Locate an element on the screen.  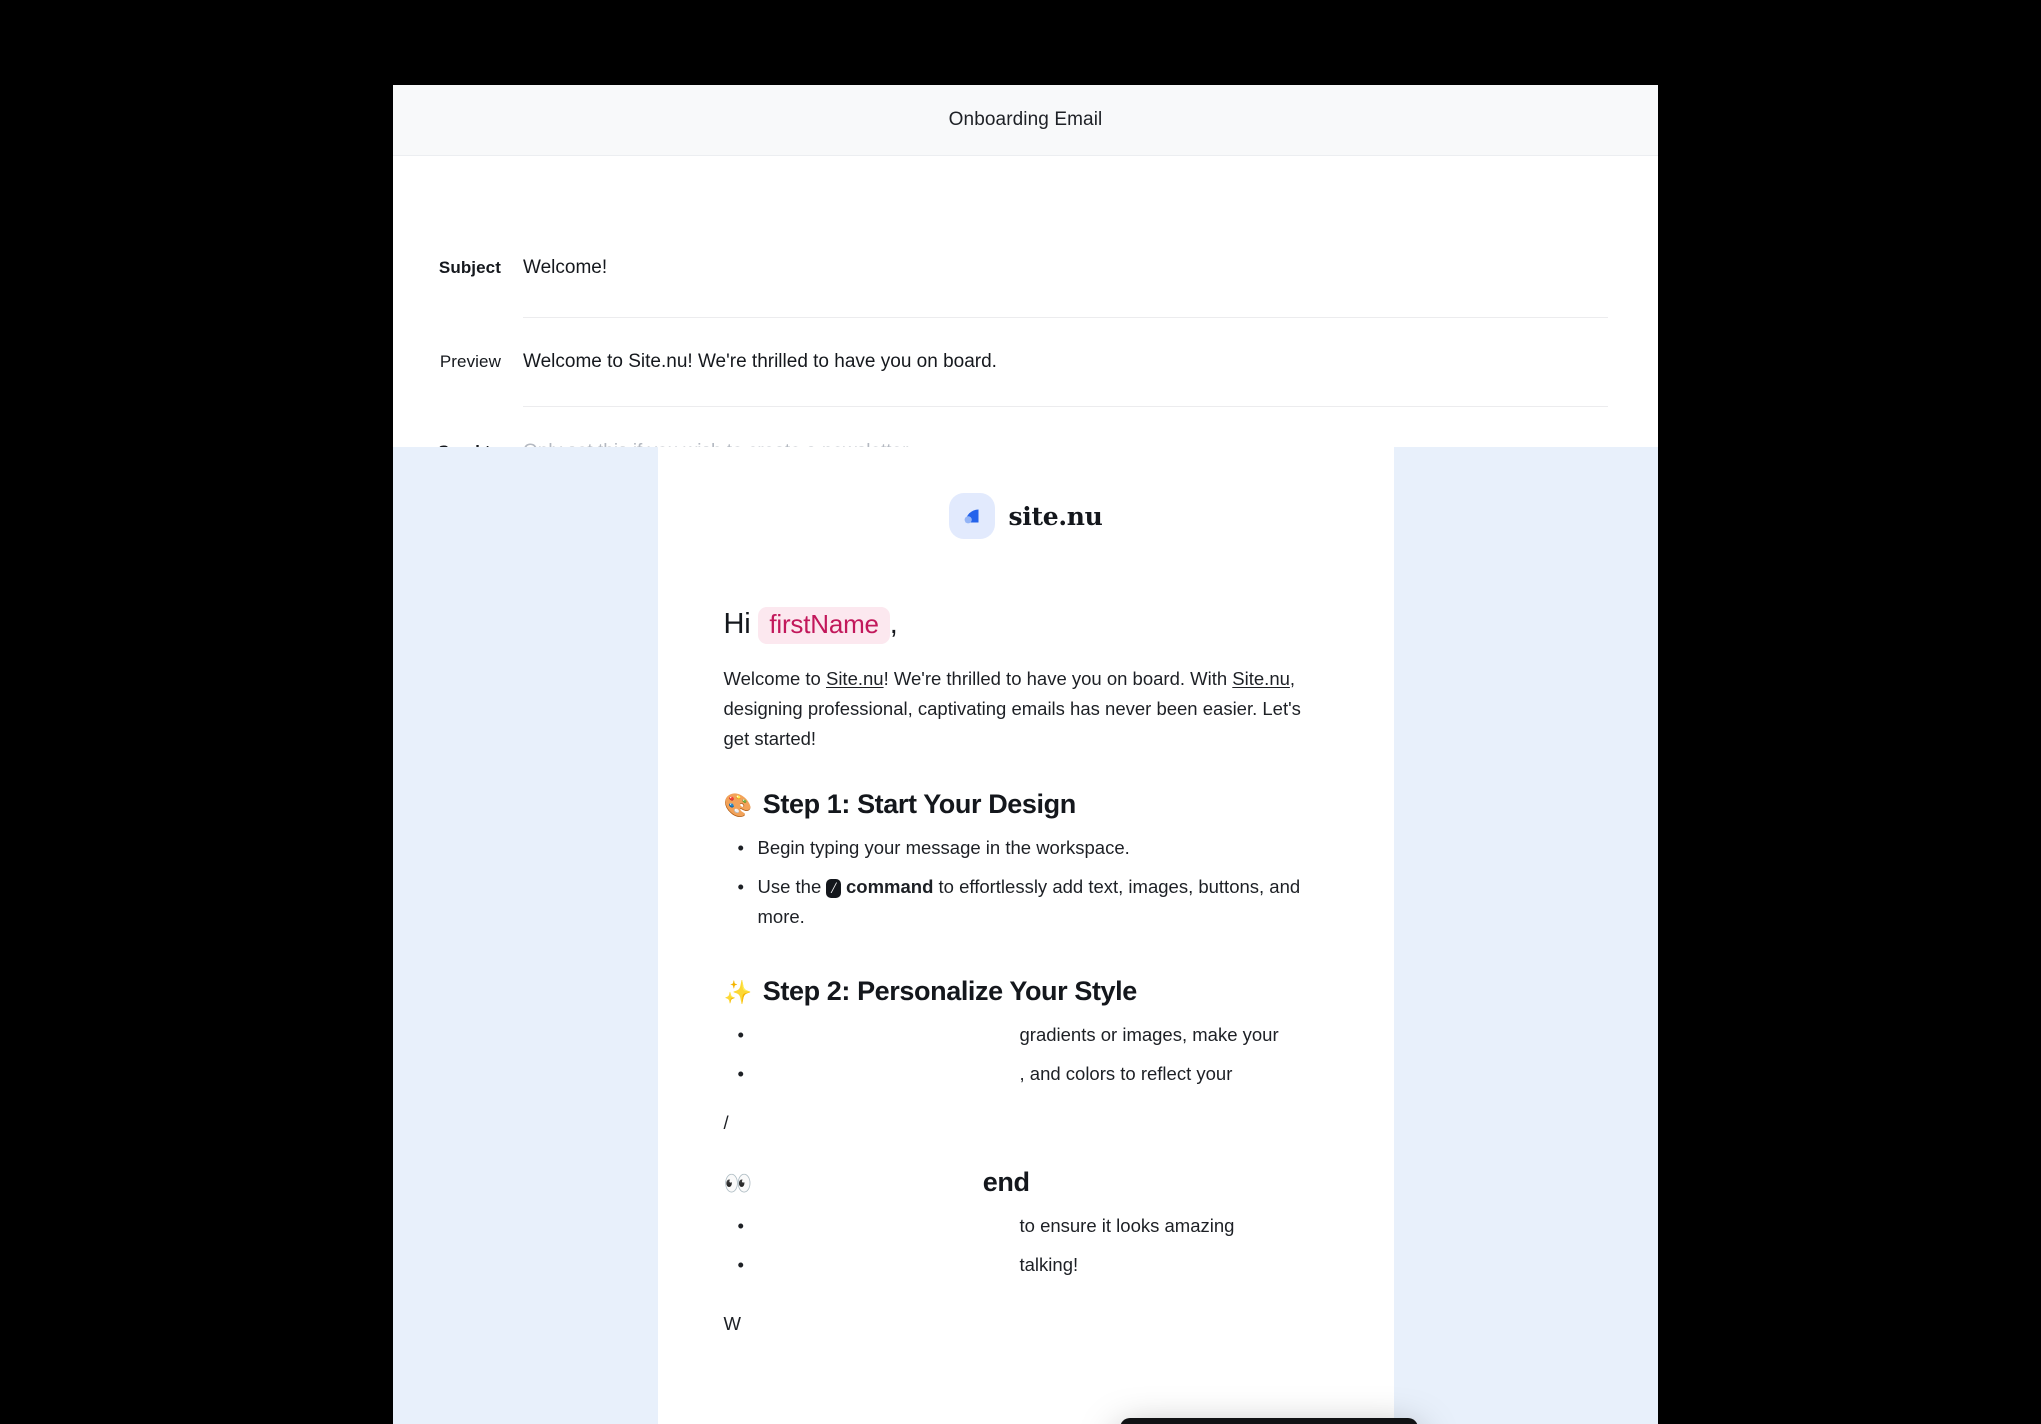
step-1-heading: 🎨 Step 1: Start Your Design is located at coordinates (1026, 787).